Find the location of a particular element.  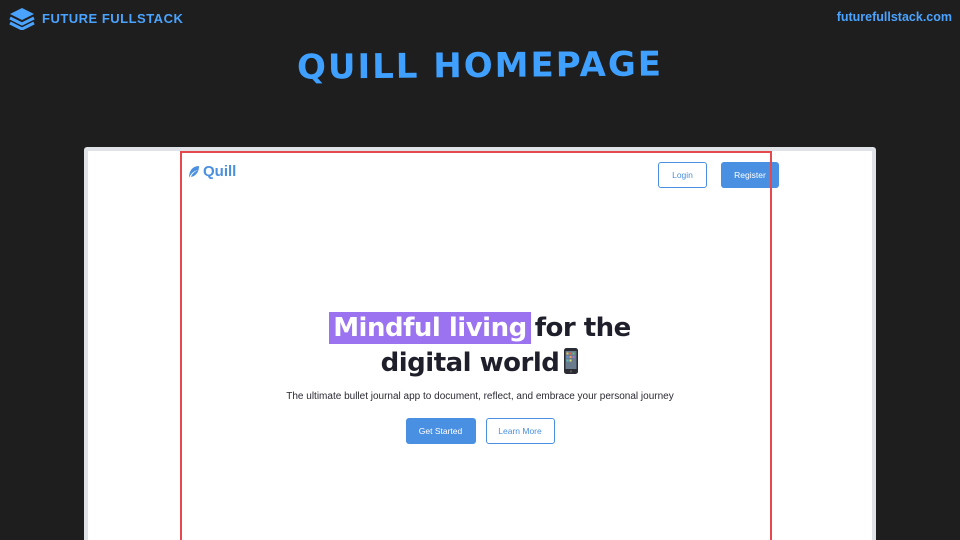

brand-name: FUTURE FULLSTACK is located at coordinates (113, 18).